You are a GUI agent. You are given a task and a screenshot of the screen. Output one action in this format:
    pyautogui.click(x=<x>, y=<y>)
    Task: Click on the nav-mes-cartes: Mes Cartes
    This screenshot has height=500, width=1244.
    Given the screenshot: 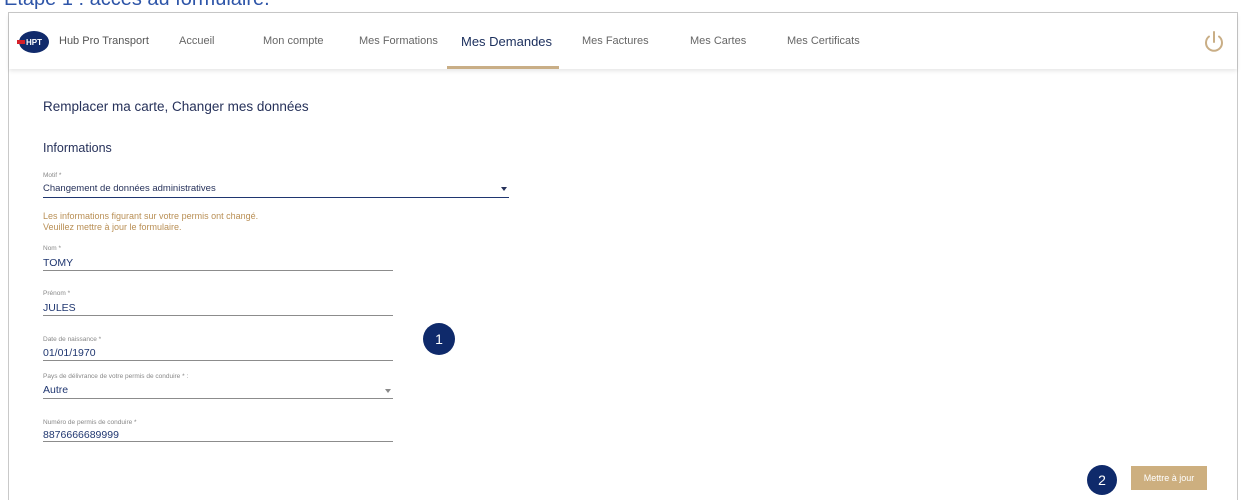 What is the action you would take?
    pyautogui.click(x=718, y=41)
    